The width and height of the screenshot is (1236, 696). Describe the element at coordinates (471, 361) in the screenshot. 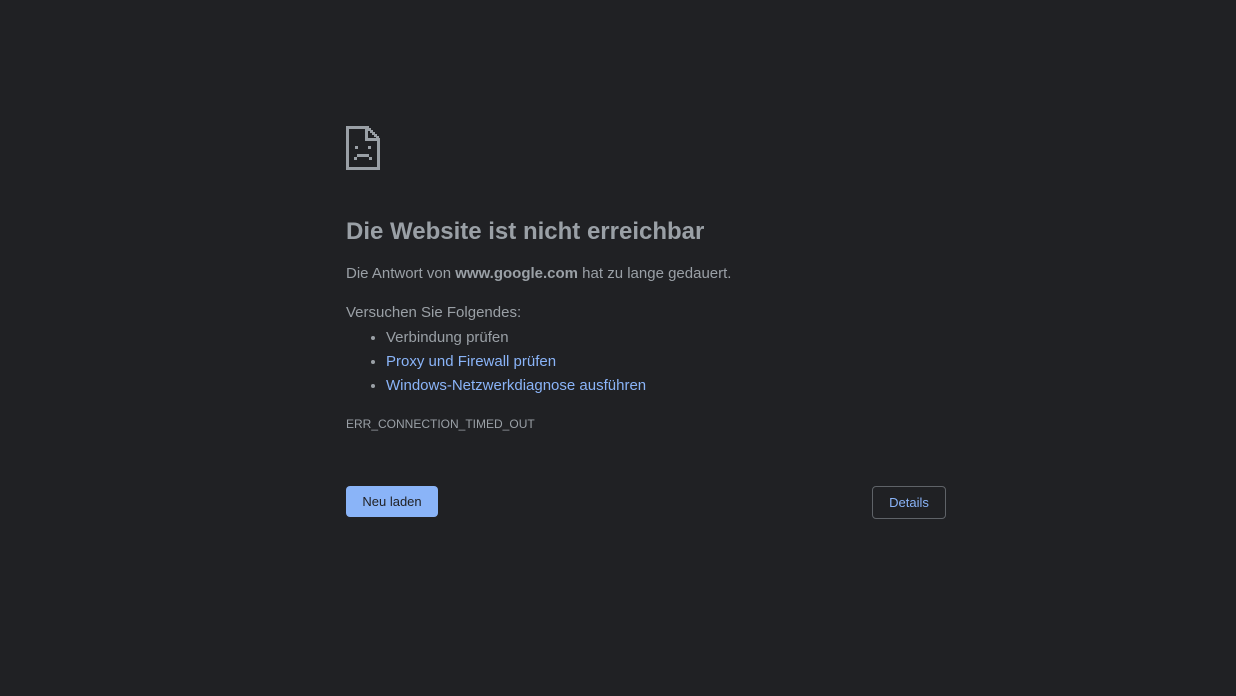

I see `proxy-firewall-link: Proxy und Firewall prüfen` at that location.